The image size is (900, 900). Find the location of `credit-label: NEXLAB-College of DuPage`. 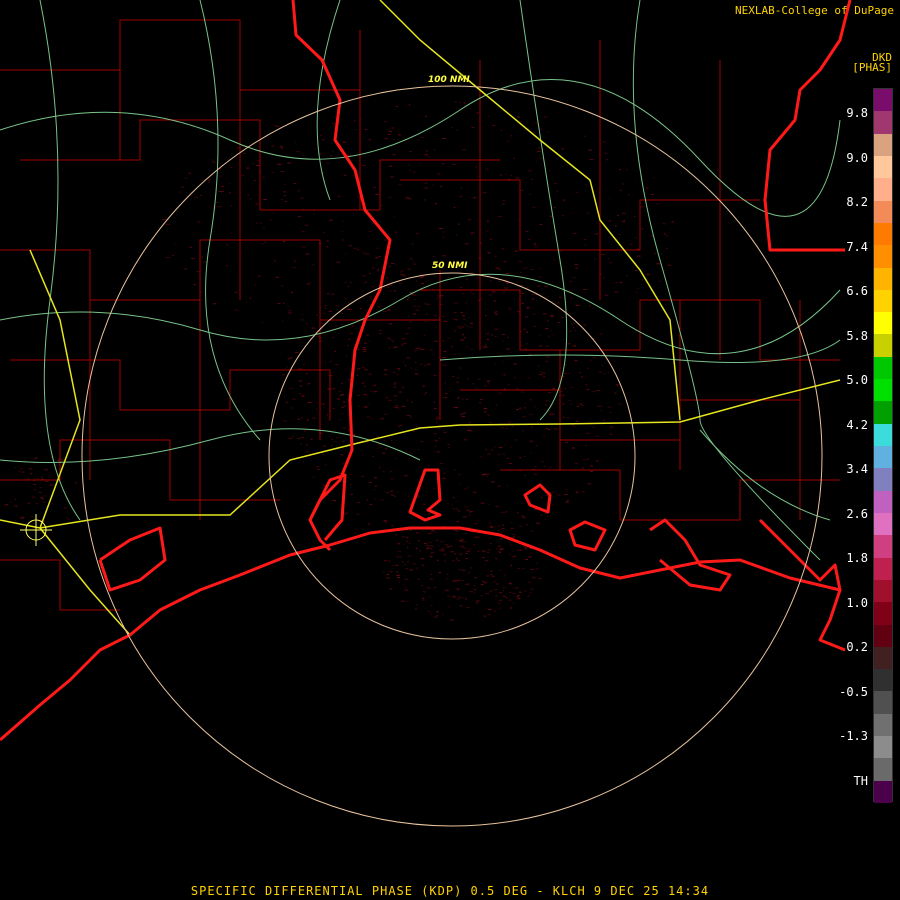

credit-label: NEXLAB-College of DuPage is located at coordinates (814, 10).